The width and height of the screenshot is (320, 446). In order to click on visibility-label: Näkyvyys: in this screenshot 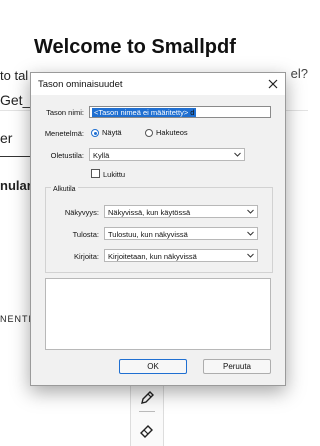, I will do `click(81, 212)`.